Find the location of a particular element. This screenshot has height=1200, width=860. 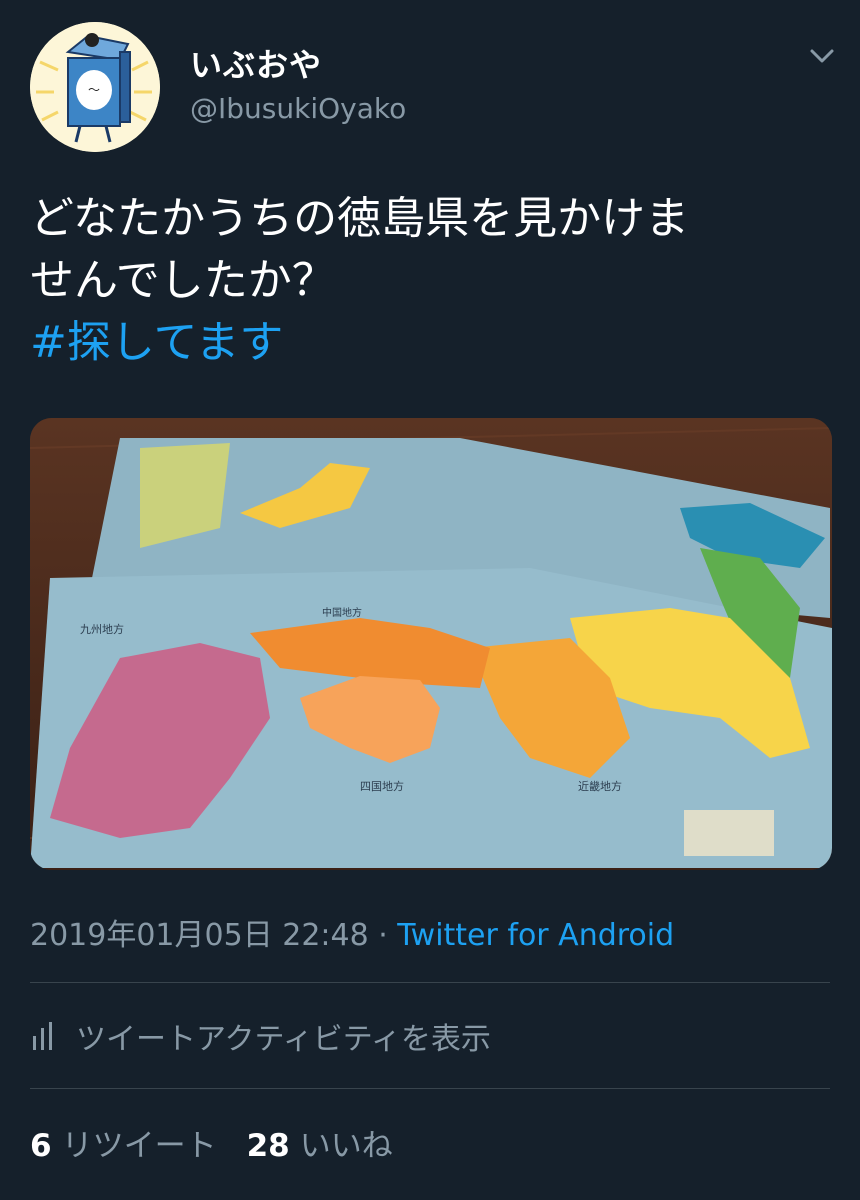

hashtag-link: #探してます is located at coordinates (430, 343).